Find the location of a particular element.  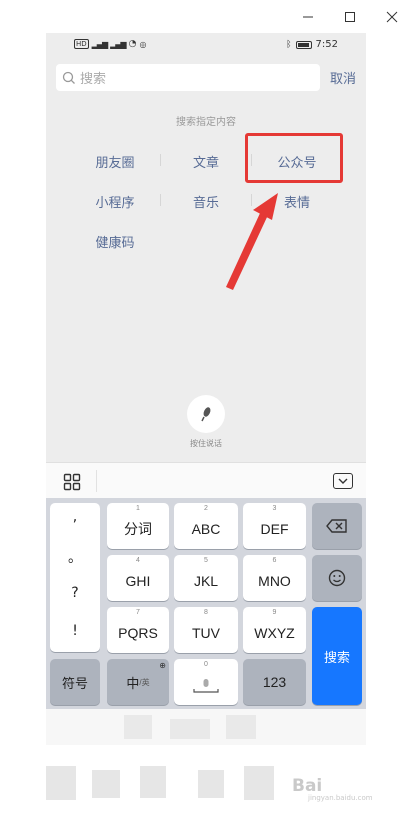

key-8: 8 TUV is located at coordinates (206, 630).